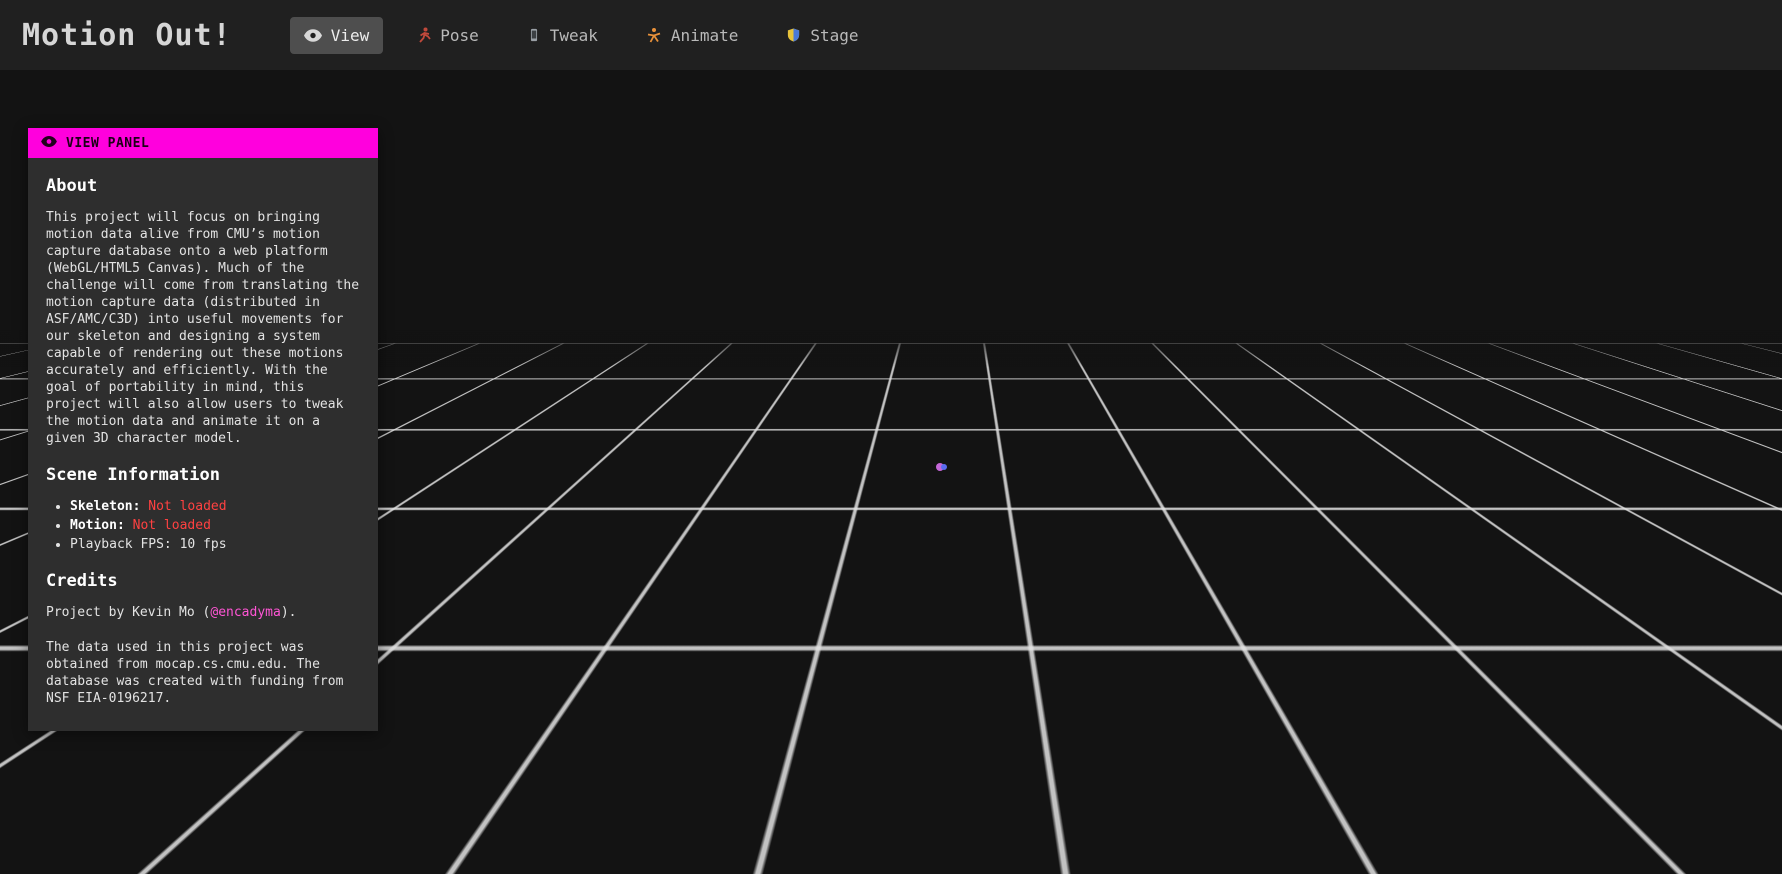 Image resolution: width=1782 pixels, height=874 pixels. What do you see at coordinates (834, 35) in the screenshot?
I see `tab-label: Stage` at bounding box center [834, 35].